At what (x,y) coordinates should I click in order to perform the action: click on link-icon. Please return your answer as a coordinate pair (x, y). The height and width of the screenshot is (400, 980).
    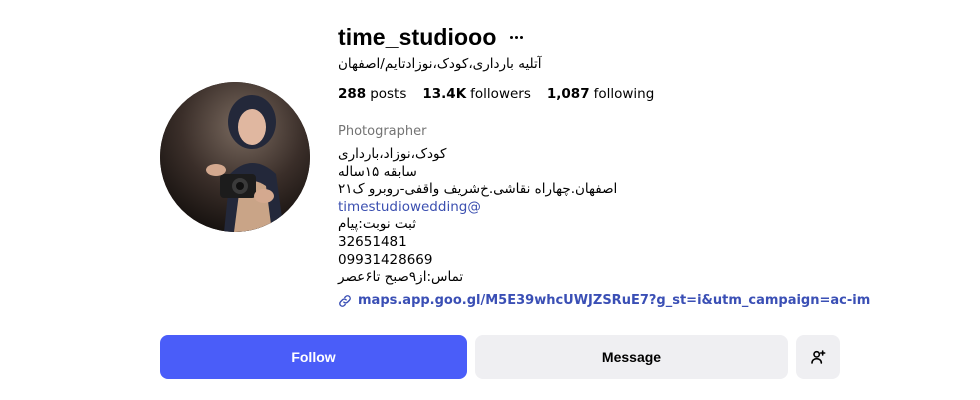
    Looking at the image, I should click on (345, 300).